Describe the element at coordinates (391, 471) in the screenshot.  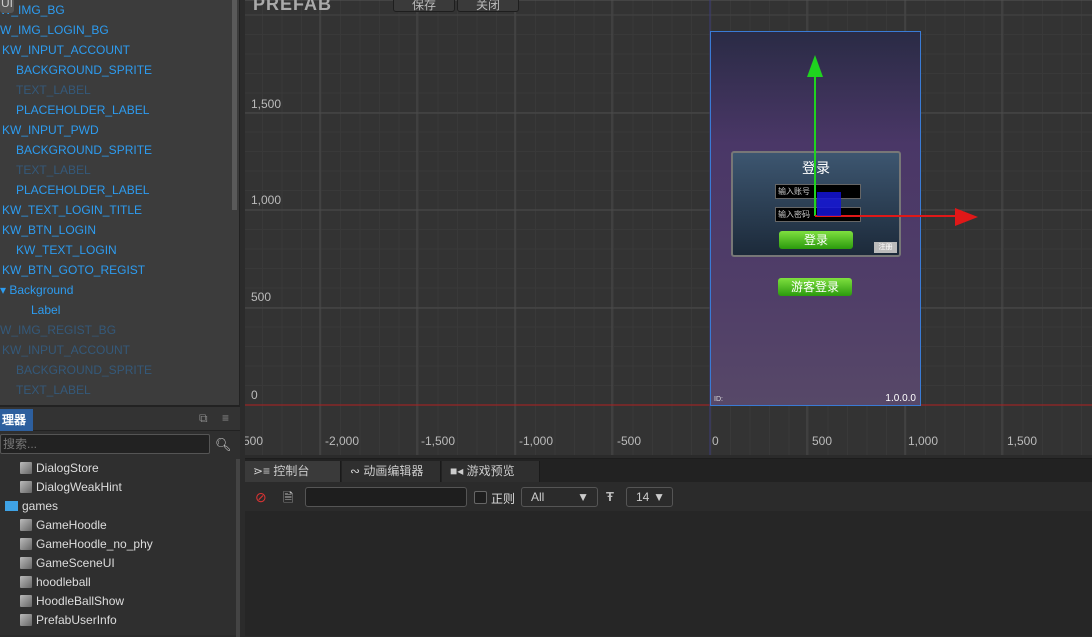
I see `tab-animation-editor: ∾ 动画编辑器` at that location.